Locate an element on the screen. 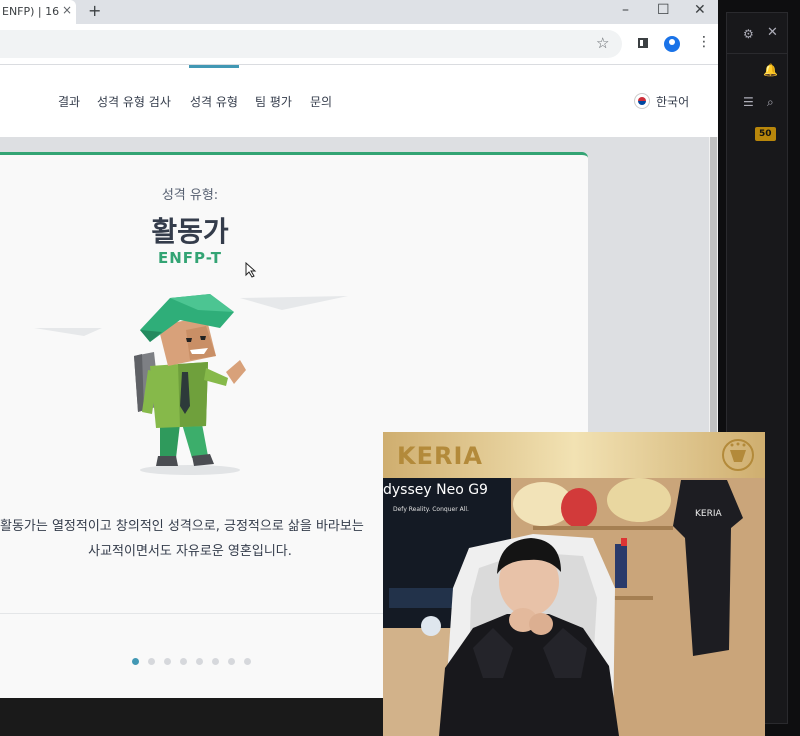 Image resolution: width=800 pixels, height=736 pixels. bell-icon: 🔔 is located at coordinates (770, 70).